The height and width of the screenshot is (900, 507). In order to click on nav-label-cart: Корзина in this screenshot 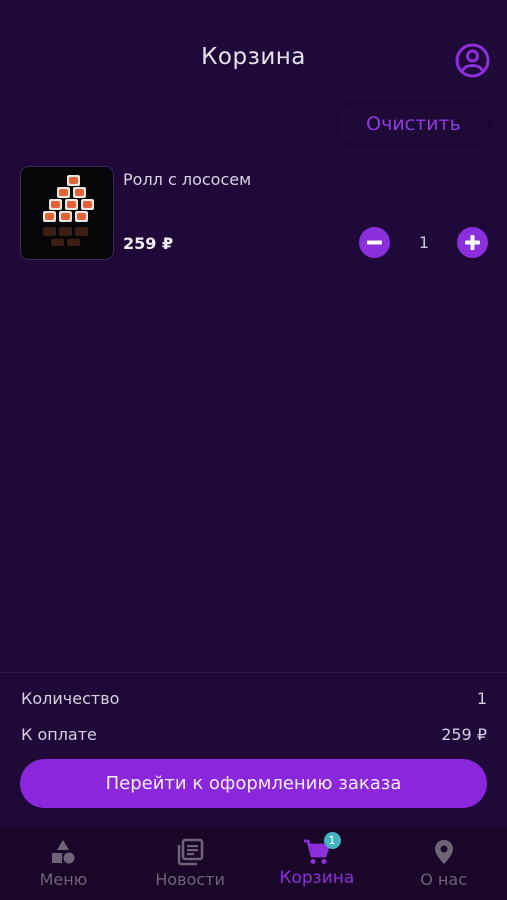, I will do `click(317, 878)`.